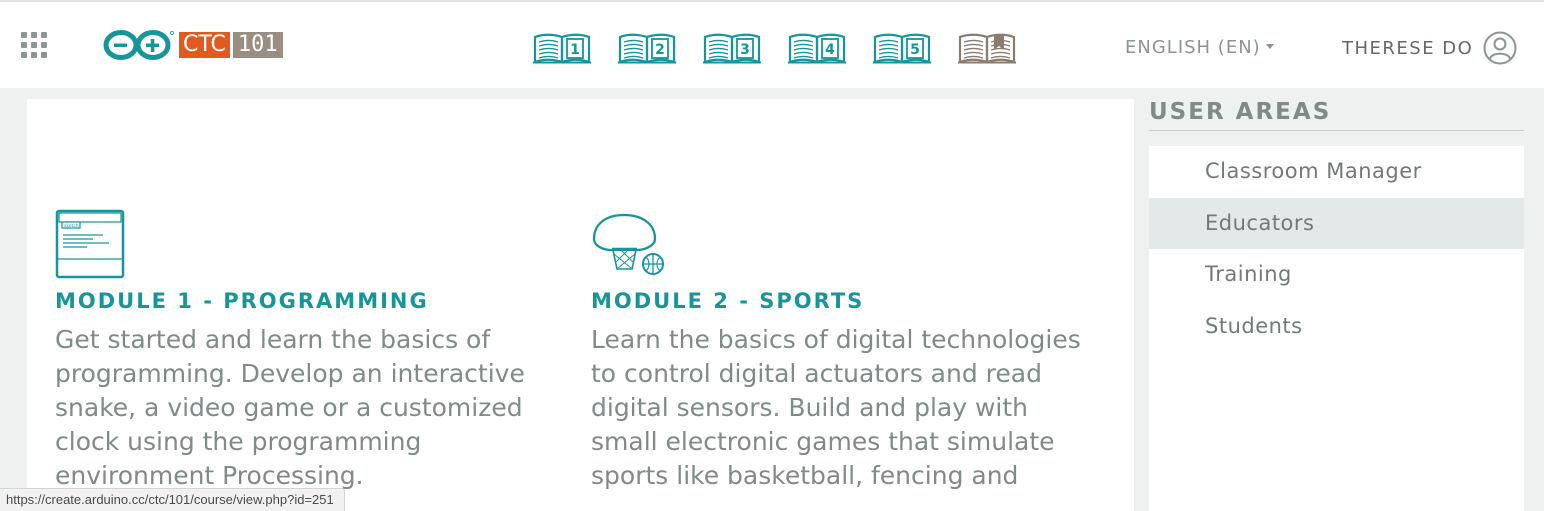 The height and width of the screenshot is (511, 1544). I want to click on book-number-label: 2, so click(660, 50).